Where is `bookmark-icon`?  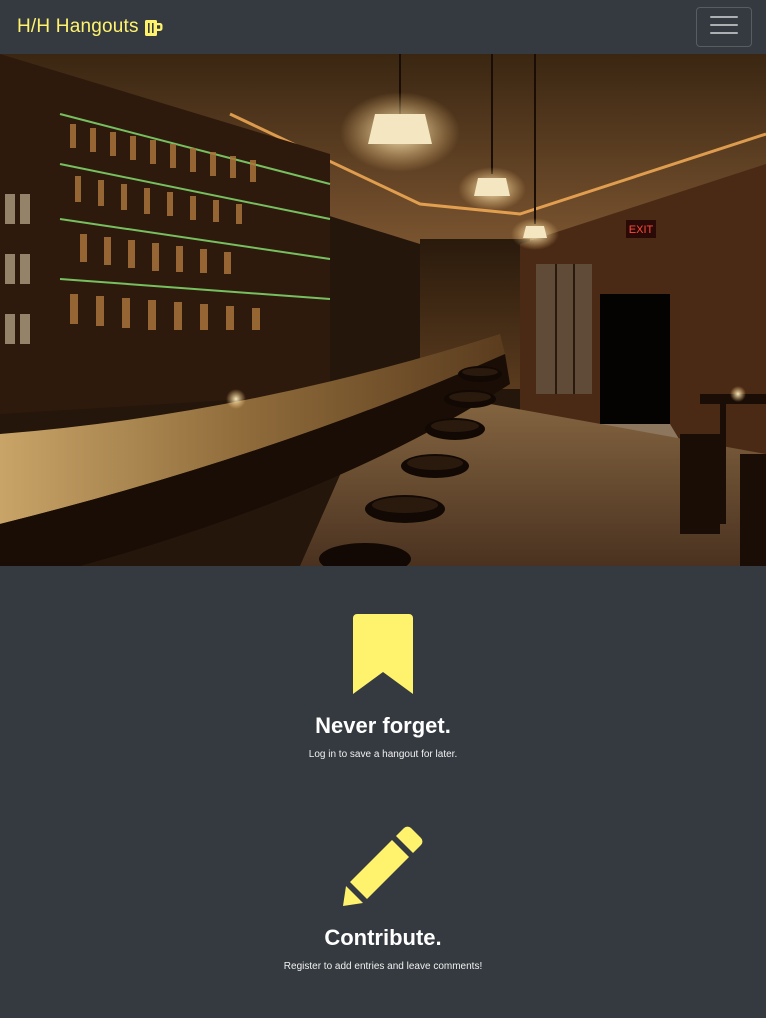 bookmark-icon is located at coordinates (383, 656).